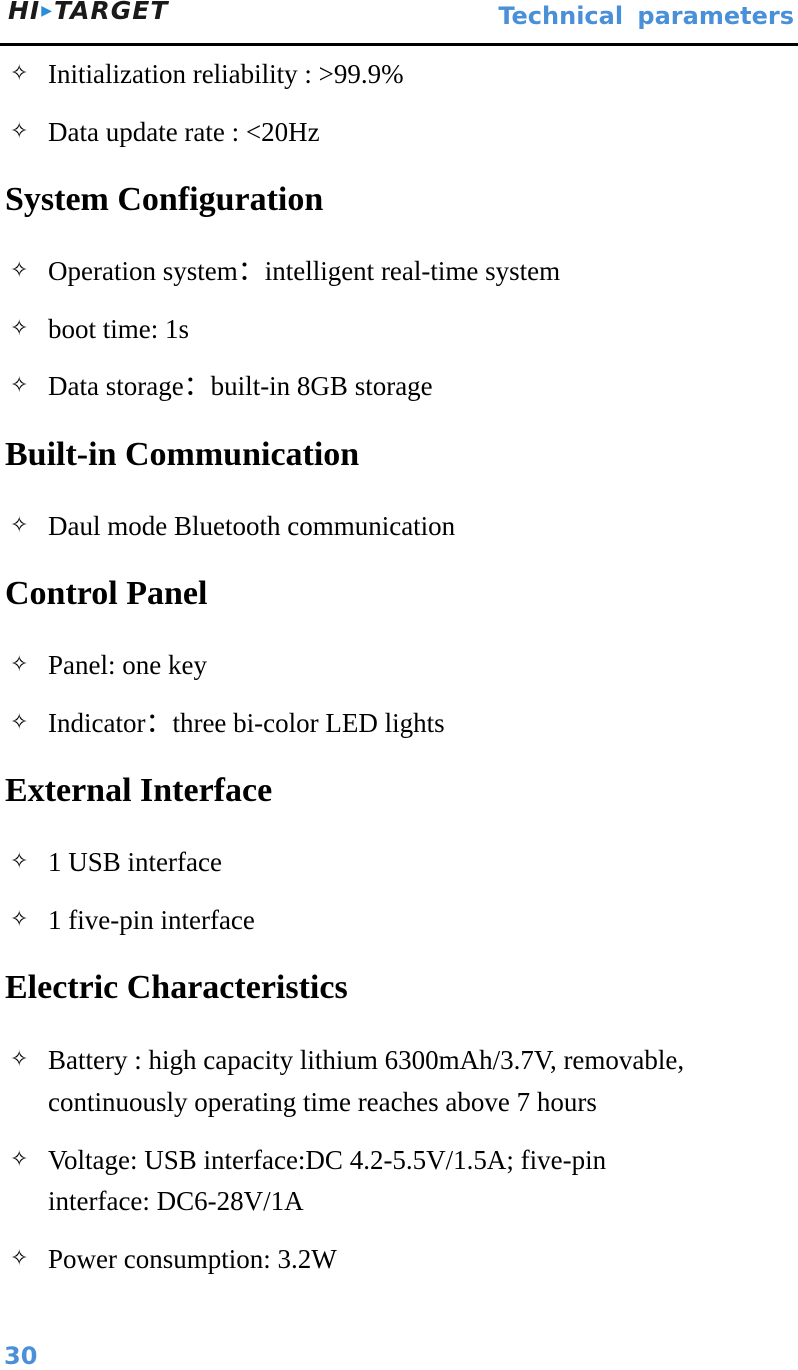 This screenshot has width=798, height=1370. I want to click on list-item-text: boot time: 1s, so click(118, 329).